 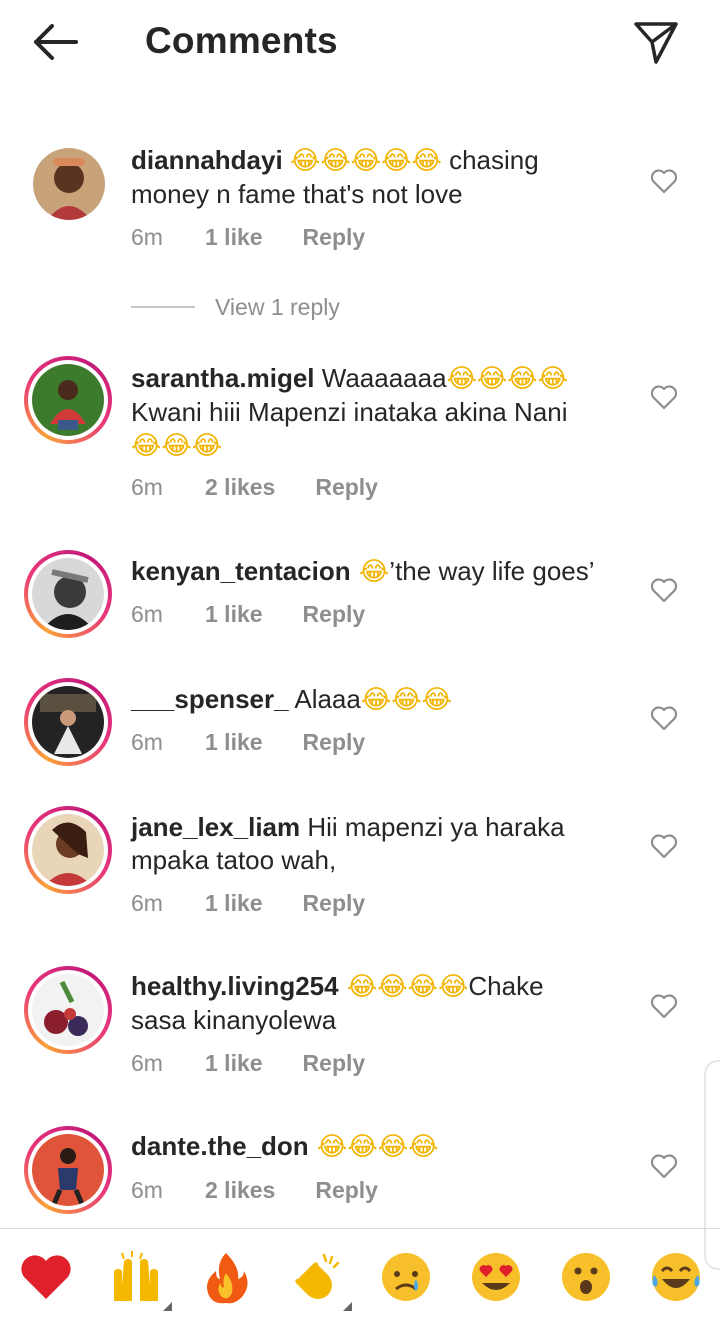 What do you see at coordinates (235, 986) in the screenshot?
I see `comment-username: healthy.living254` at bounding box center [235, 986].